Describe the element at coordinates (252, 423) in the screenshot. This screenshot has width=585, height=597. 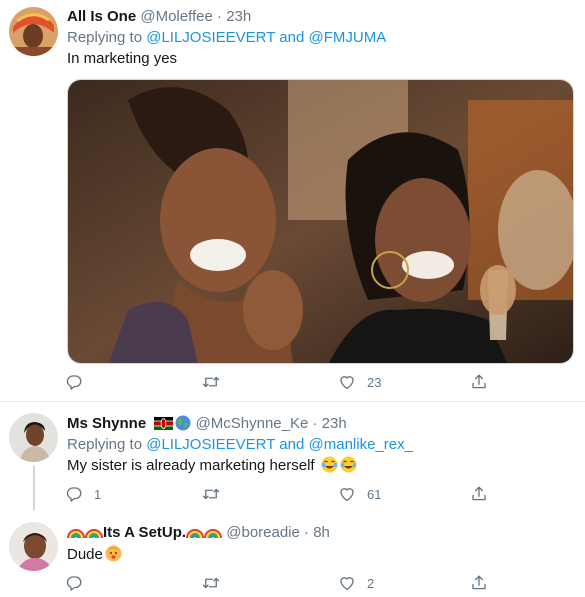
I see `user-handle: @McShynne_Ke` at that location.